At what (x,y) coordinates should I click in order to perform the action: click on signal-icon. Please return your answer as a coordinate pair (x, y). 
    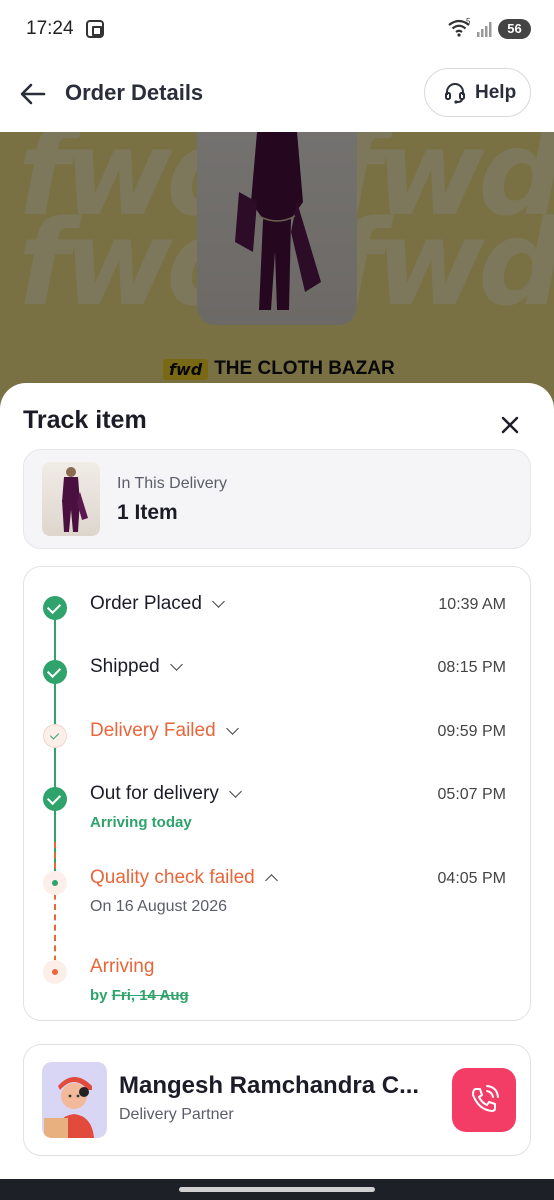
    Looking at the image, I should click on (484, 29).